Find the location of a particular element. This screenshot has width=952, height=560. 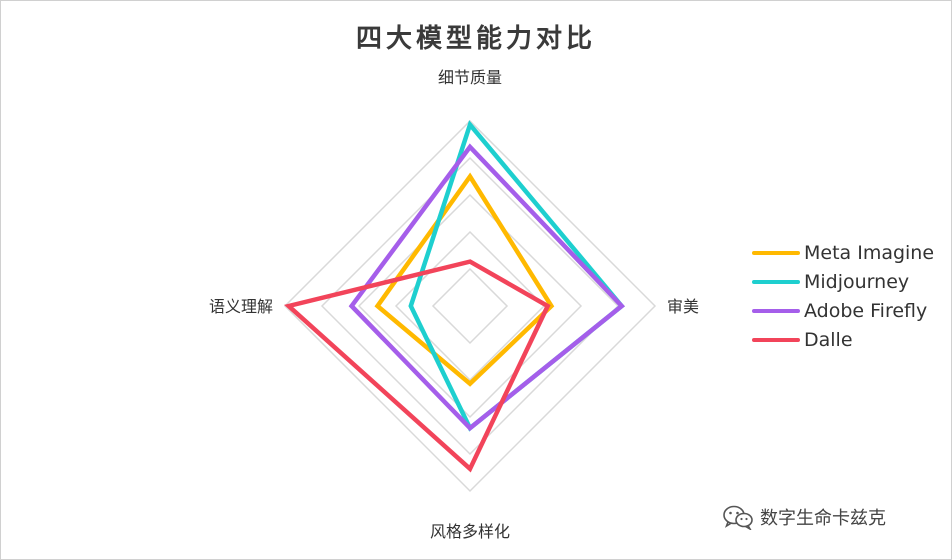

axis-label-0: 细节质量 is located at coordinates (470, 77).